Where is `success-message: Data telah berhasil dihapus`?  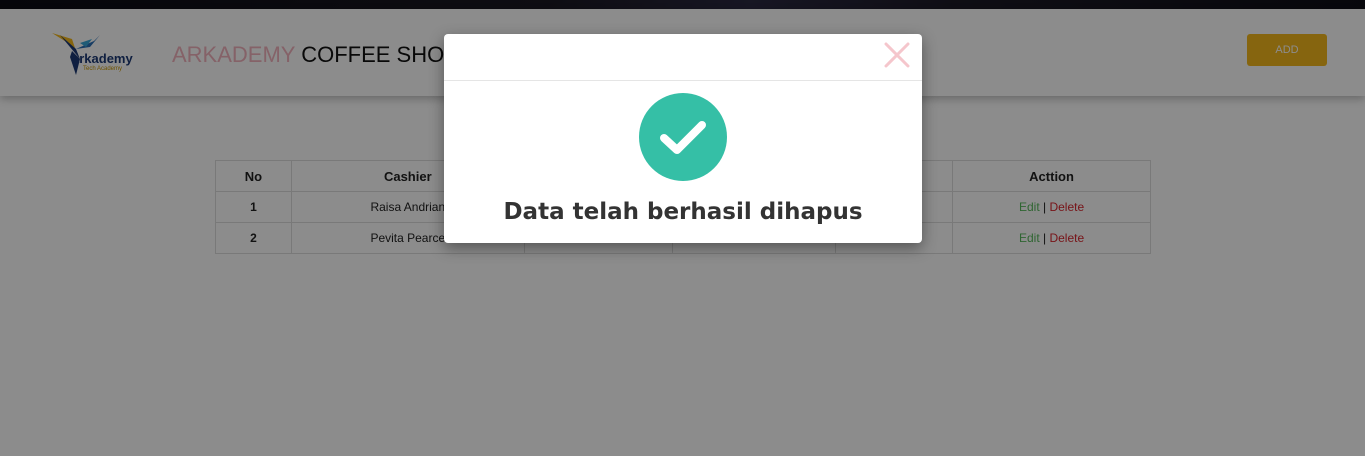 success-message: Data telah berhasil dihapus is located at coordinates (683, 212).